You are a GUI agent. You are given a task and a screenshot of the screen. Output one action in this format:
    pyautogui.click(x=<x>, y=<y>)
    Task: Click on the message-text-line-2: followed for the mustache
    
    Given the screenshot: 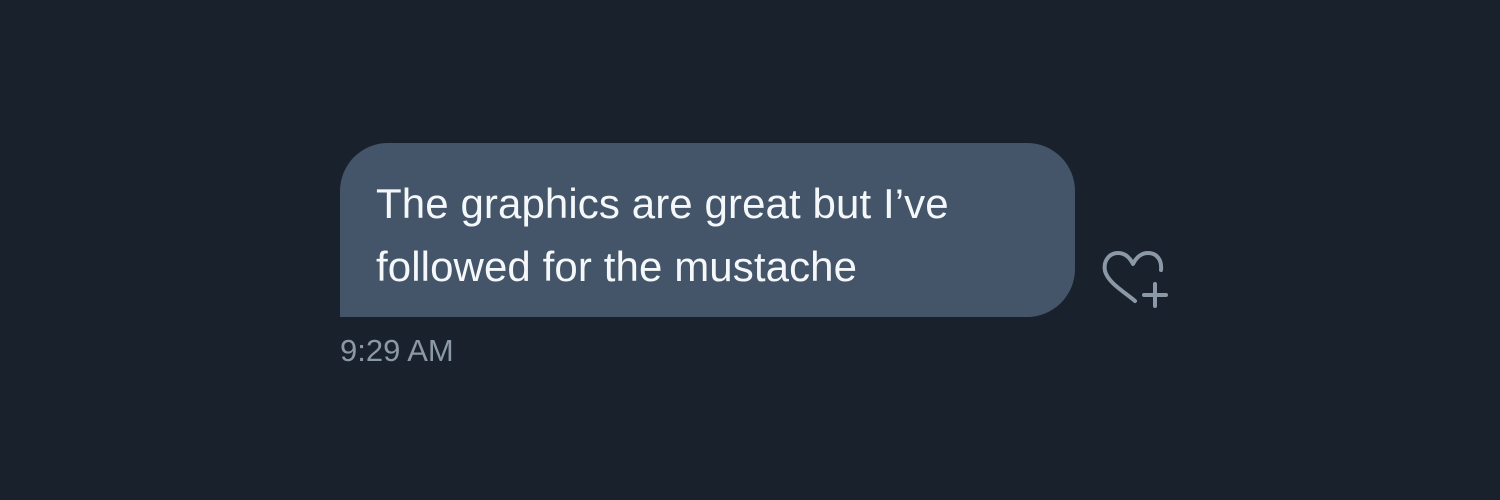 What is the action you would take?
    pyautogui.click(x=617, y=266)
    